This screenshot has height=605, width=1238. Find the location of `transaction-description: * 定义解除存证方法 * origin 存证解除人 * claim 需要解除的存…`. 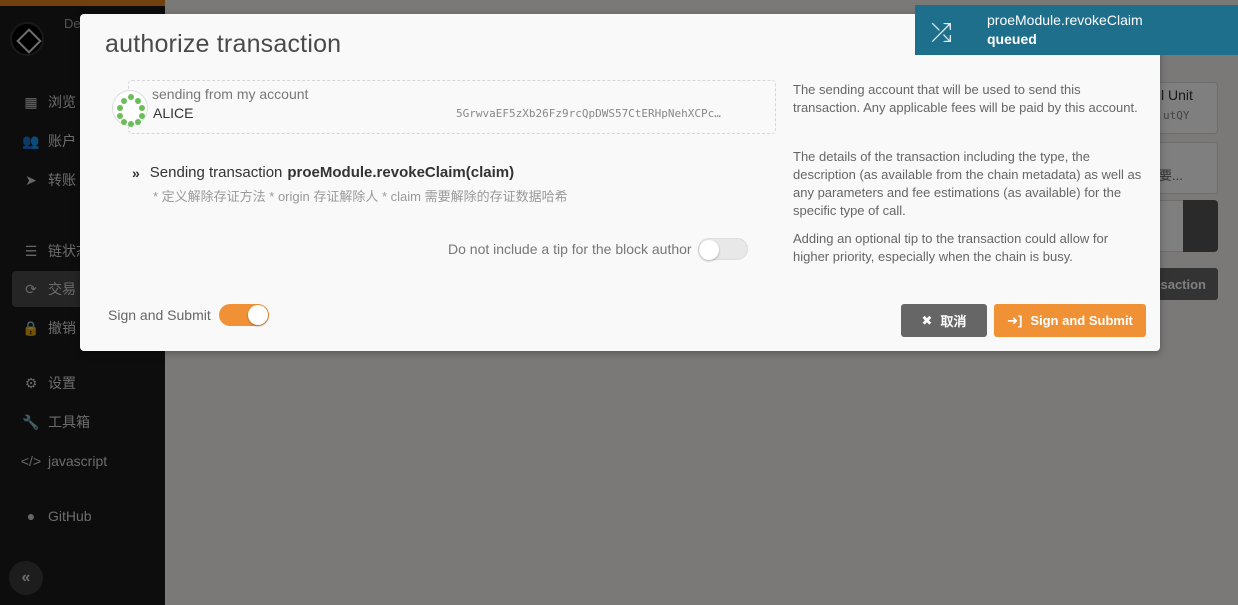

transaction-description: * 定义解除存证方法 * origin 存证解除人 * claim 需要解除的存… is located at coordinates (360, 196).